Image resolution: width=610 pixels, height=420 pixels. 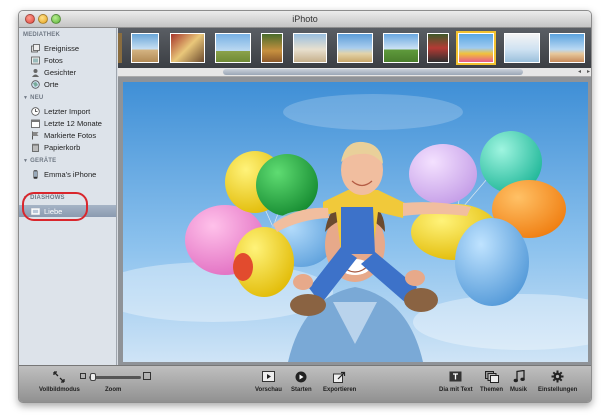 I want to click on sidebar-item-letzter-import: Letzter Import, so click(x=60, y=111).